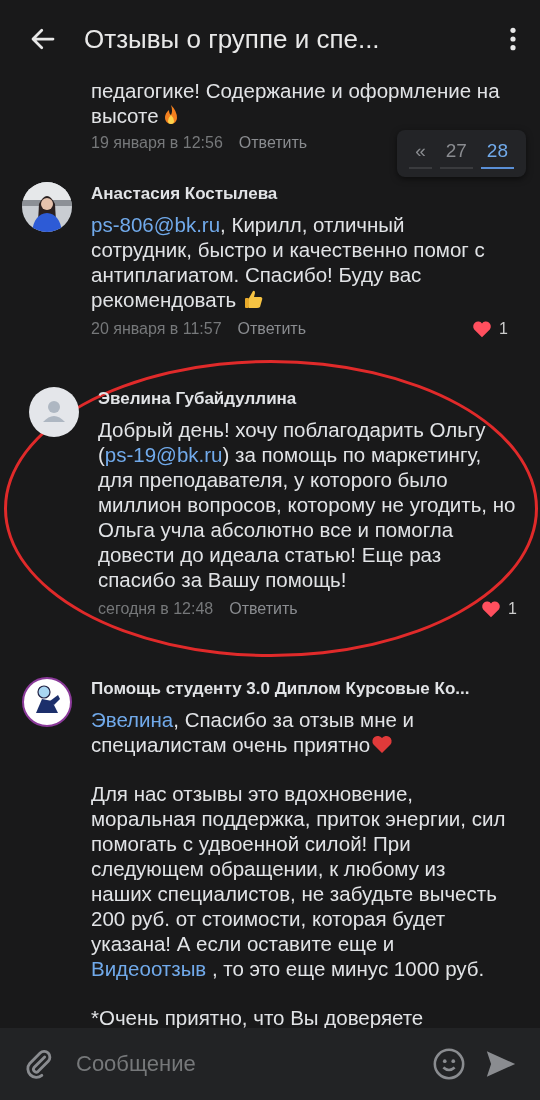  What do you see at coordinates (307, 504) in the screenshot?
I see `comment-text: Добрый день! хочу поблагодарить Ольгу (ps-19@bk.ru) за помощь по маркетингу, для преподавателя, у которого было миллион вопросов, которому не угодить, но Ольга учла абсолютно все и помогла довести до идеала статью! Еще раз спасибо за Вашу помощь!` at bounding box center [307, 504].